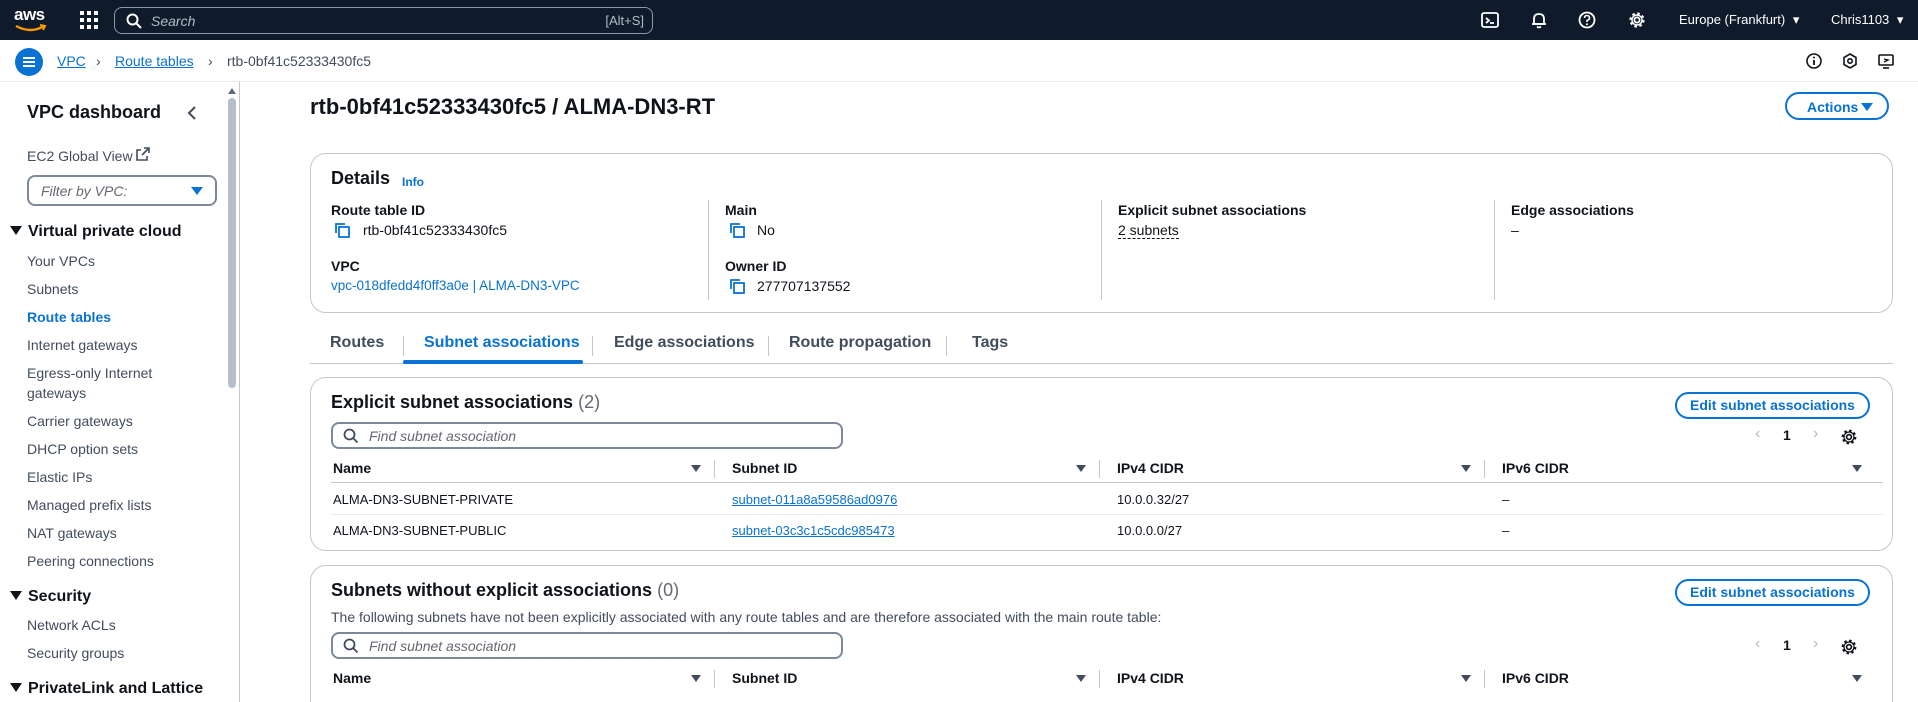 This screenshot has width=1918, height=702. I want to click on main-label: Main, so click(741, 210).